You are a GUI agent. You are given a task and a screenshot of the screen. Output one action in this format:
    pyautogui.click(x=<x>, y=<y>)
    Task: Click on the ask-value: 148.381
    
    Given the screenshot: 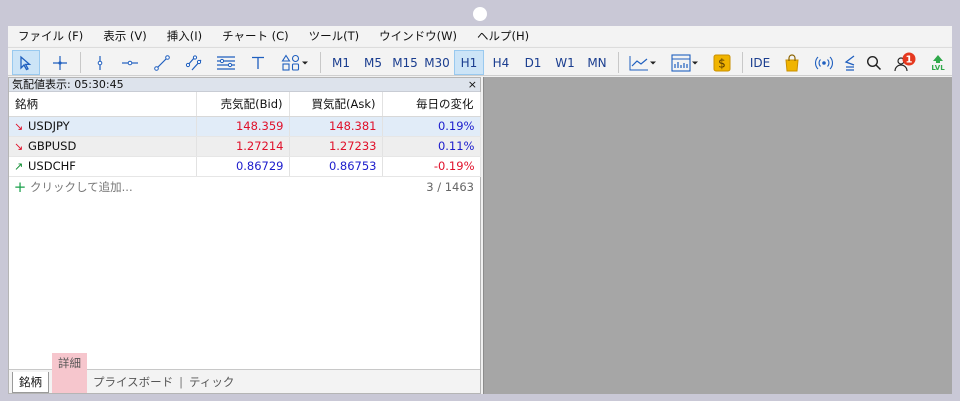 What is the action you would take?
    pyautogui.click(x=336, y=126)
    